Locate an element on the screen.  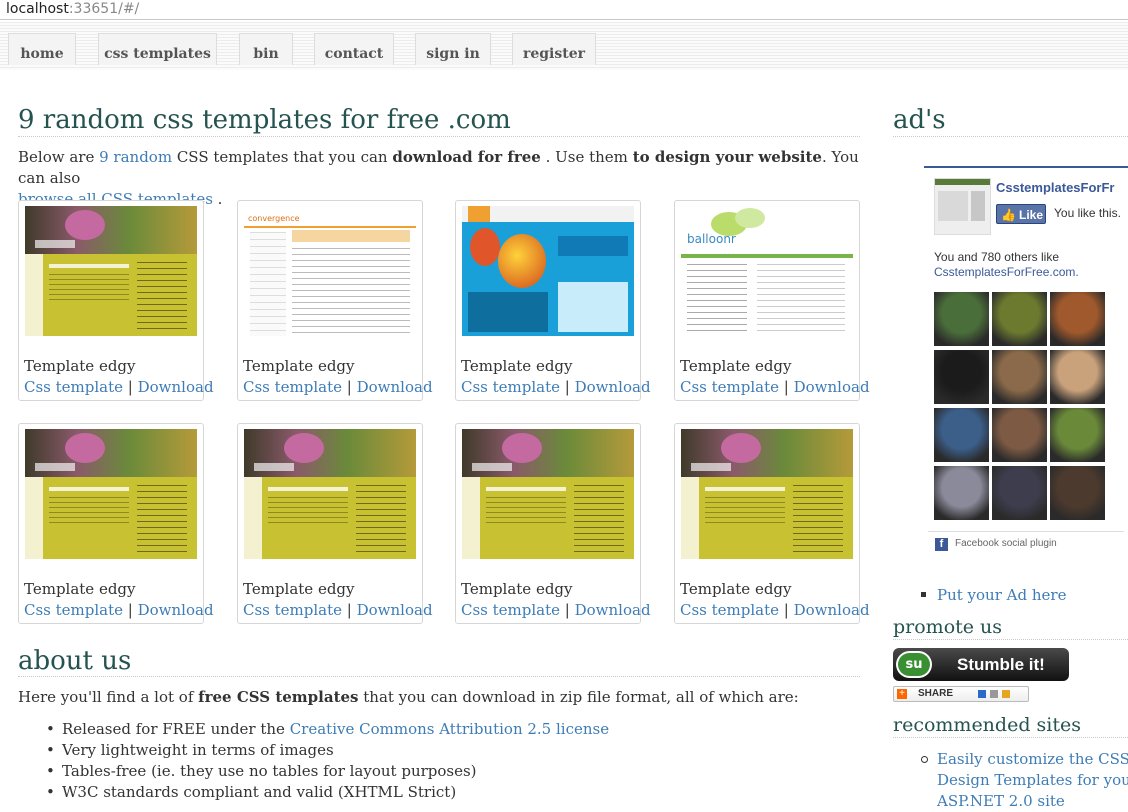
ads-title: ad's is located at coordinates (1010, 120).